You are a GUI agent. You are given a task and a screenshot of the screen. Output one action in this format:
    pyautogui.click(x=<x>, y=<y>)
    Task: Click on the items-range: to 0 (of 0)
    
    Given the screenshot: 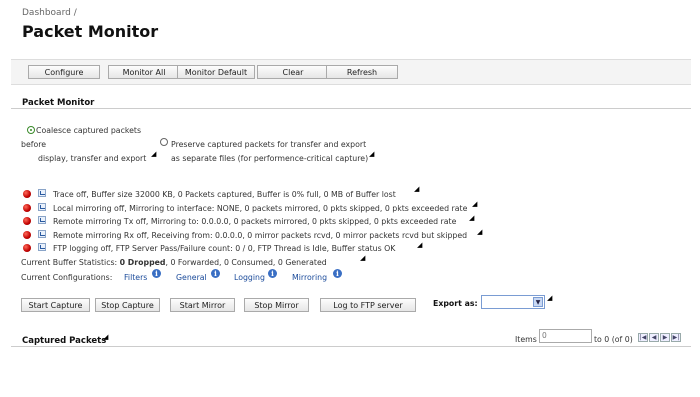 What is the action you would take?
    pyautogui.click(x=613, y=339)
    